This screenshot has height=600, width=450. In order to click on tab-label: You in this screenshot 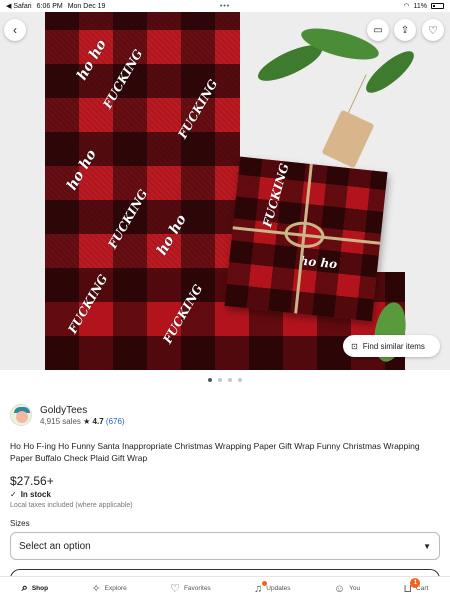, I will do `click(355, 588)`.